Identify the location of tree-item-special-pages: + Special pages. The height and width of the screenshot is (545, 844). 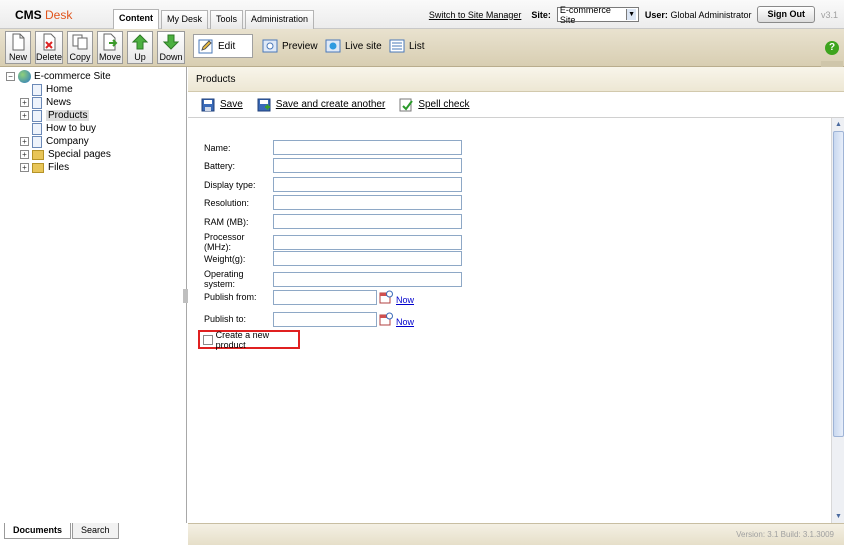
(65, 154).